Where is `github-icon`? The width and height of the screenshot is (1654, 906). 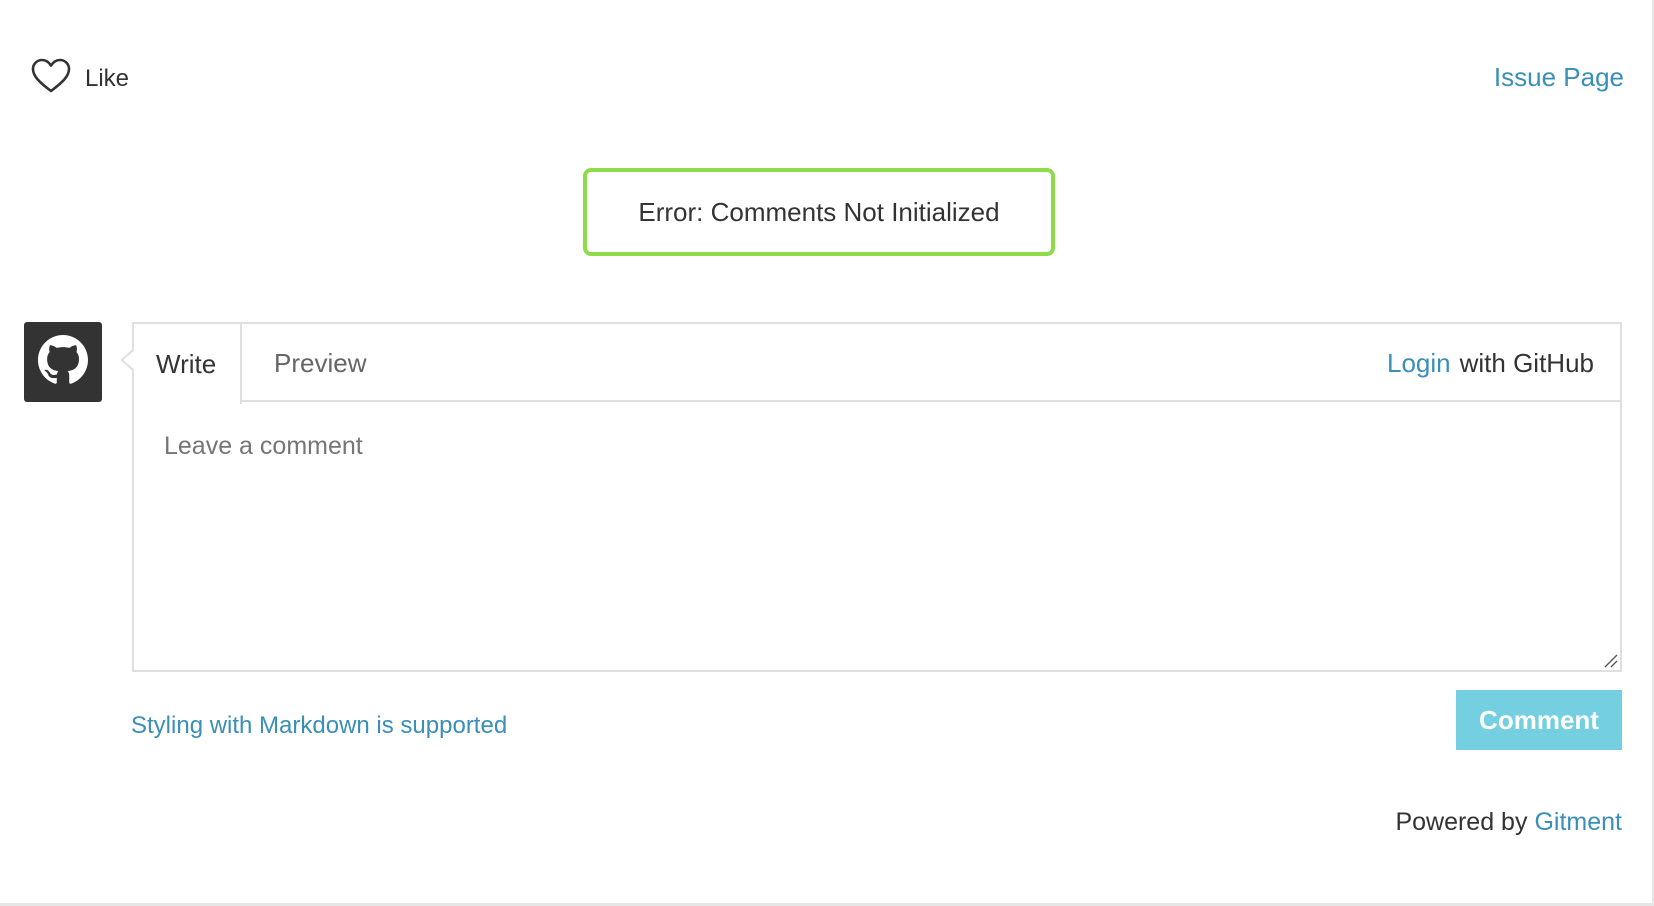 github-icon is located at coordinates (63, 362).